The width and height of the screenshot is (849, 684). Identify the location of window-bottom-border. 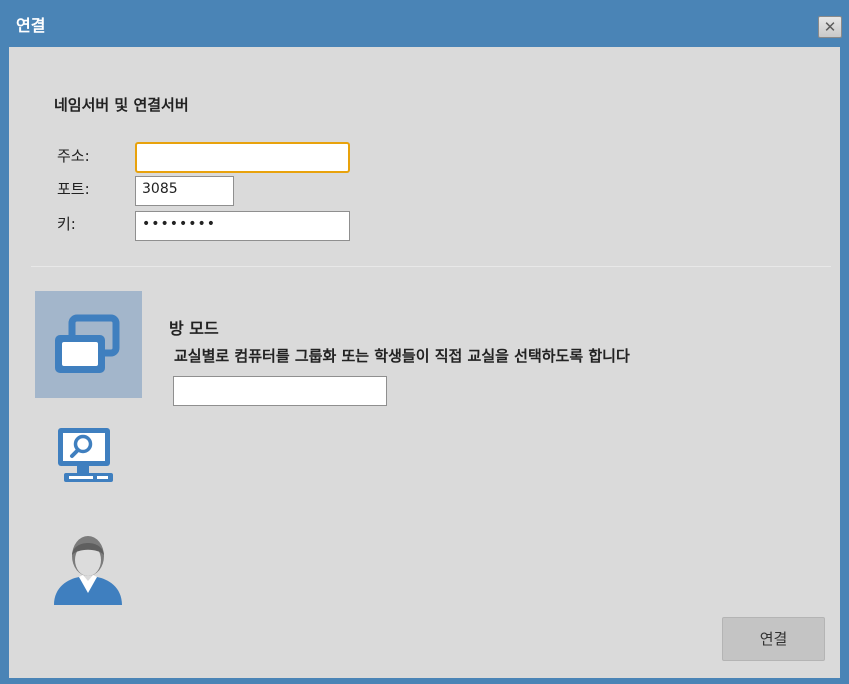
(424, 681).